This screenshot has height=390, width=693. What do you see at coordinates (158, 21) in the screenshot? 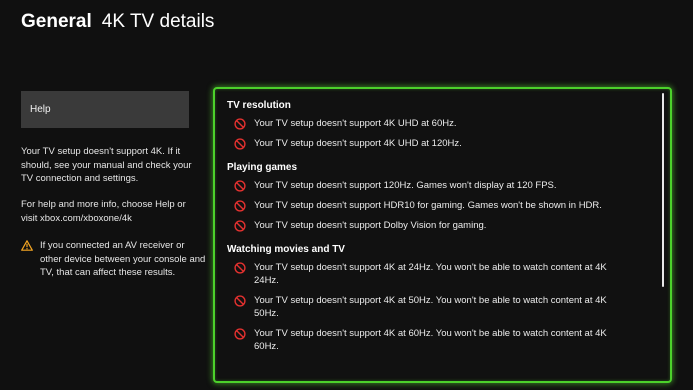
I see `page-title: 4K TV details` at bounding box center [158, 21].